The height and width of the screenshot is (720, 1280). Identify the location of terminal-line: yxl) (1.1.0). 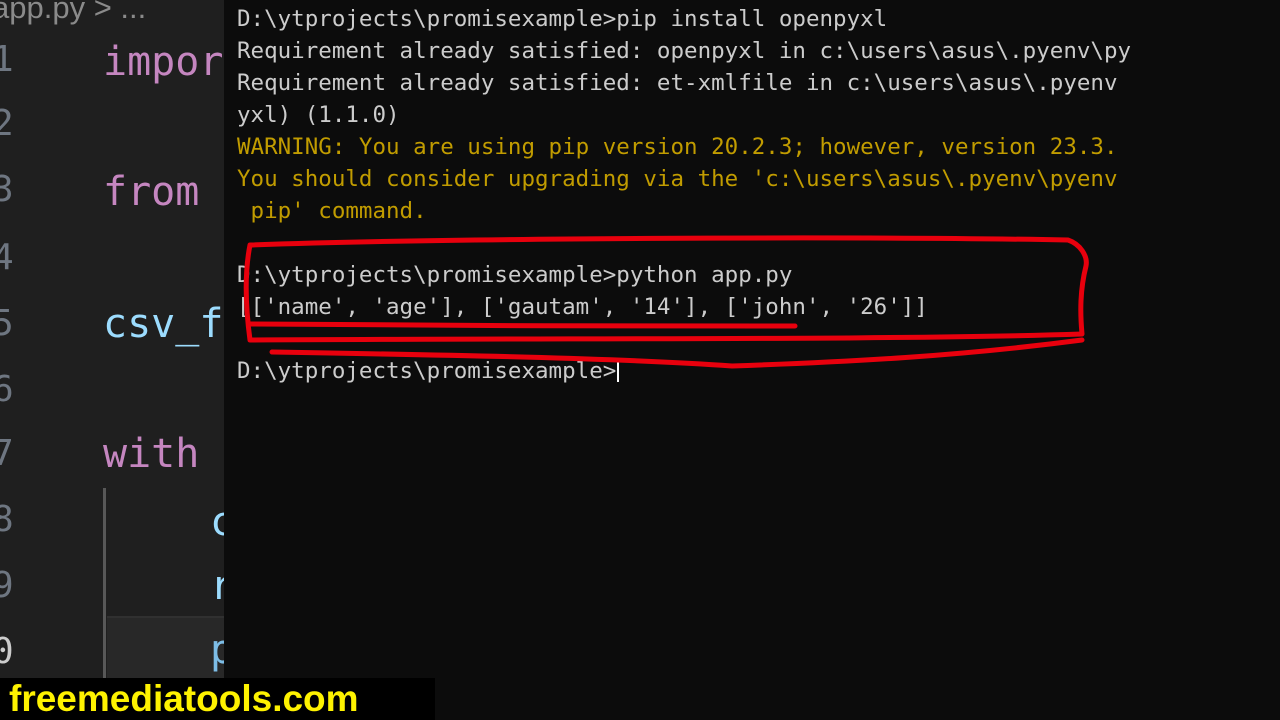
(318, 115).